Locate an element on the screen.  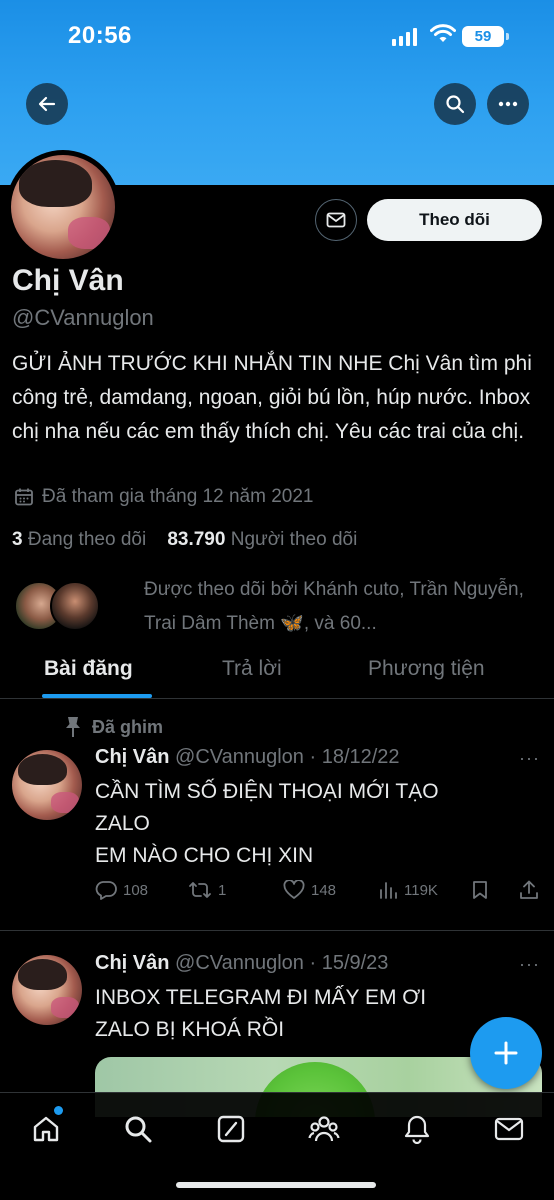
tweet-text-line: EM NÀO CHO CHỊ XIN is located at coordinates (204, 855).